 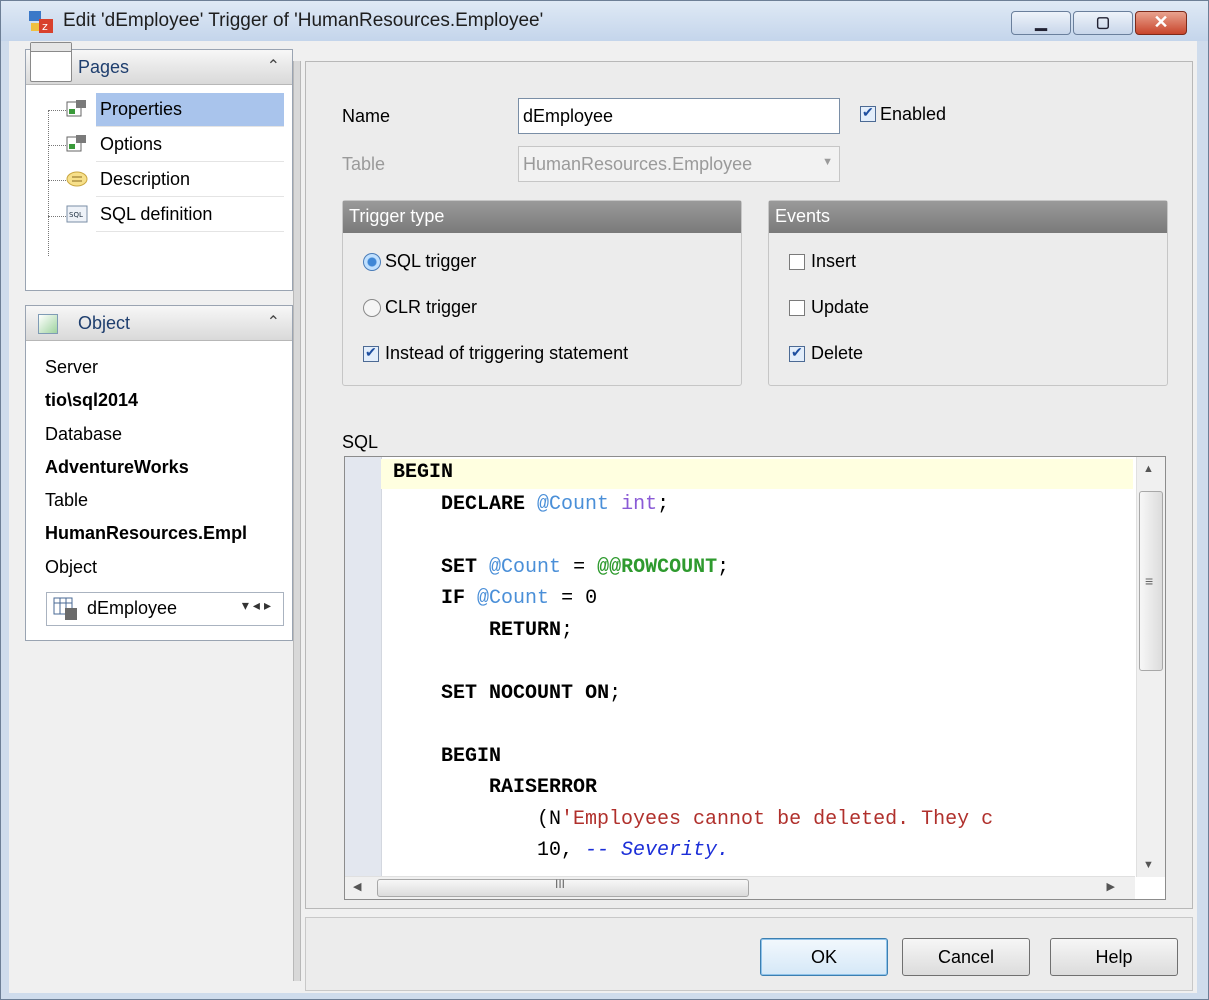 What do you see at coordinates (48, 324) in the screenshot?
I see `object-icon` at bounding box center [48, 324].